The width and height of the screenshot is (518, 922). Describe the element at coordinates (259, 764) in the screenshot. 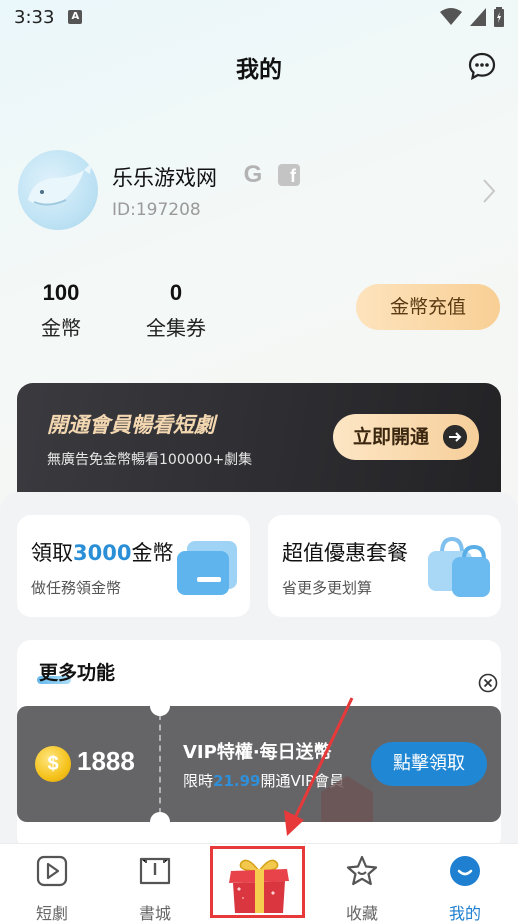

I see `vip-daily-coin-popup: $ 1888 VIP特權·每日送幣 限時21.99開通VIP會員 點擊領取` at that location.